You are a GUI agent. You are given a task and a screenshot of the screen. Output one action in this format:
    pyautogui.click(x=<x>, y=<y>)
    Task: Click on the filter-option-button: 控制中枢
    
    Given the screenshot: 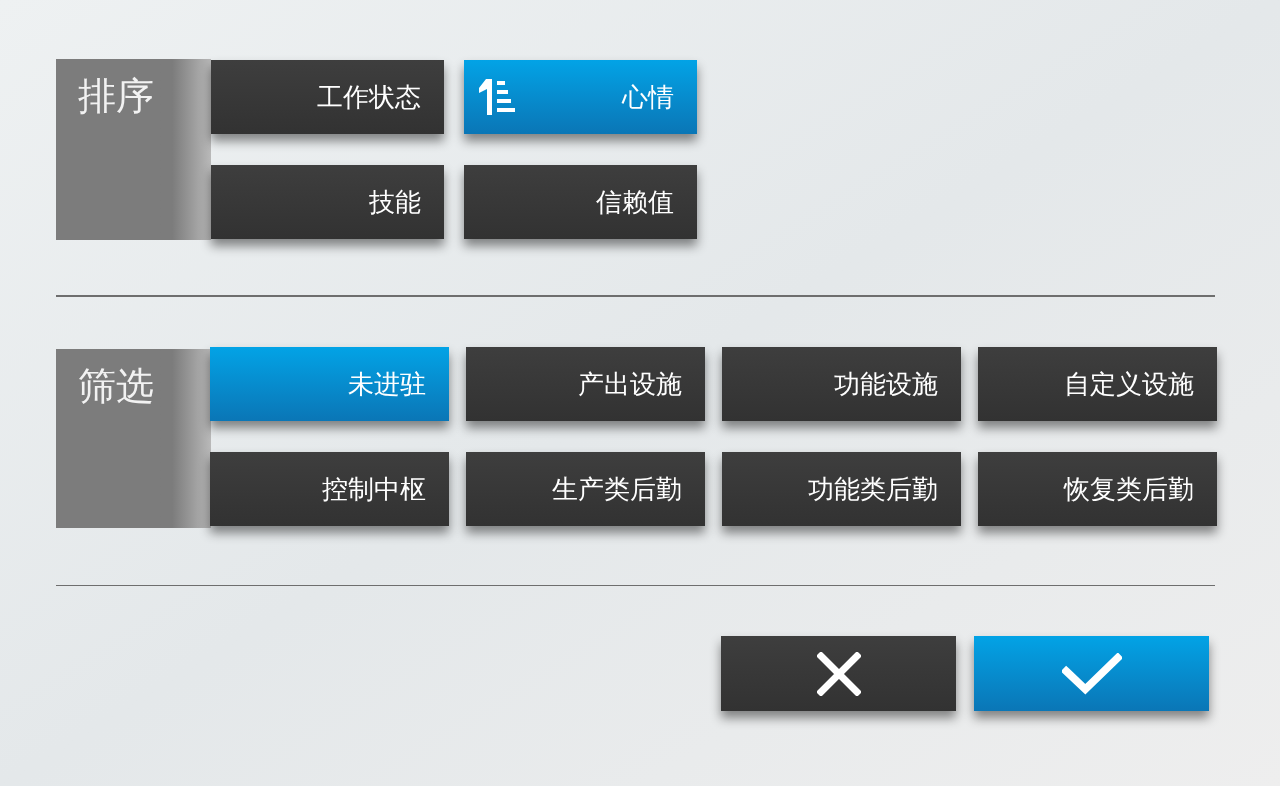 What is the action you would take?
    pyautogui.click(x=329, y=489)
    